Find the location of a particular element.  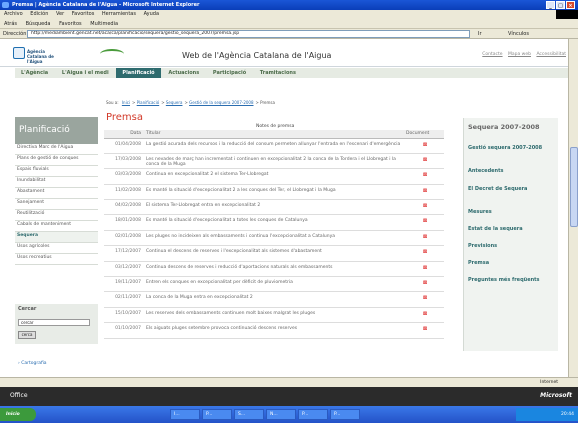

breadcrumb-sequera: Sequera is located at coordinates (174, 102).